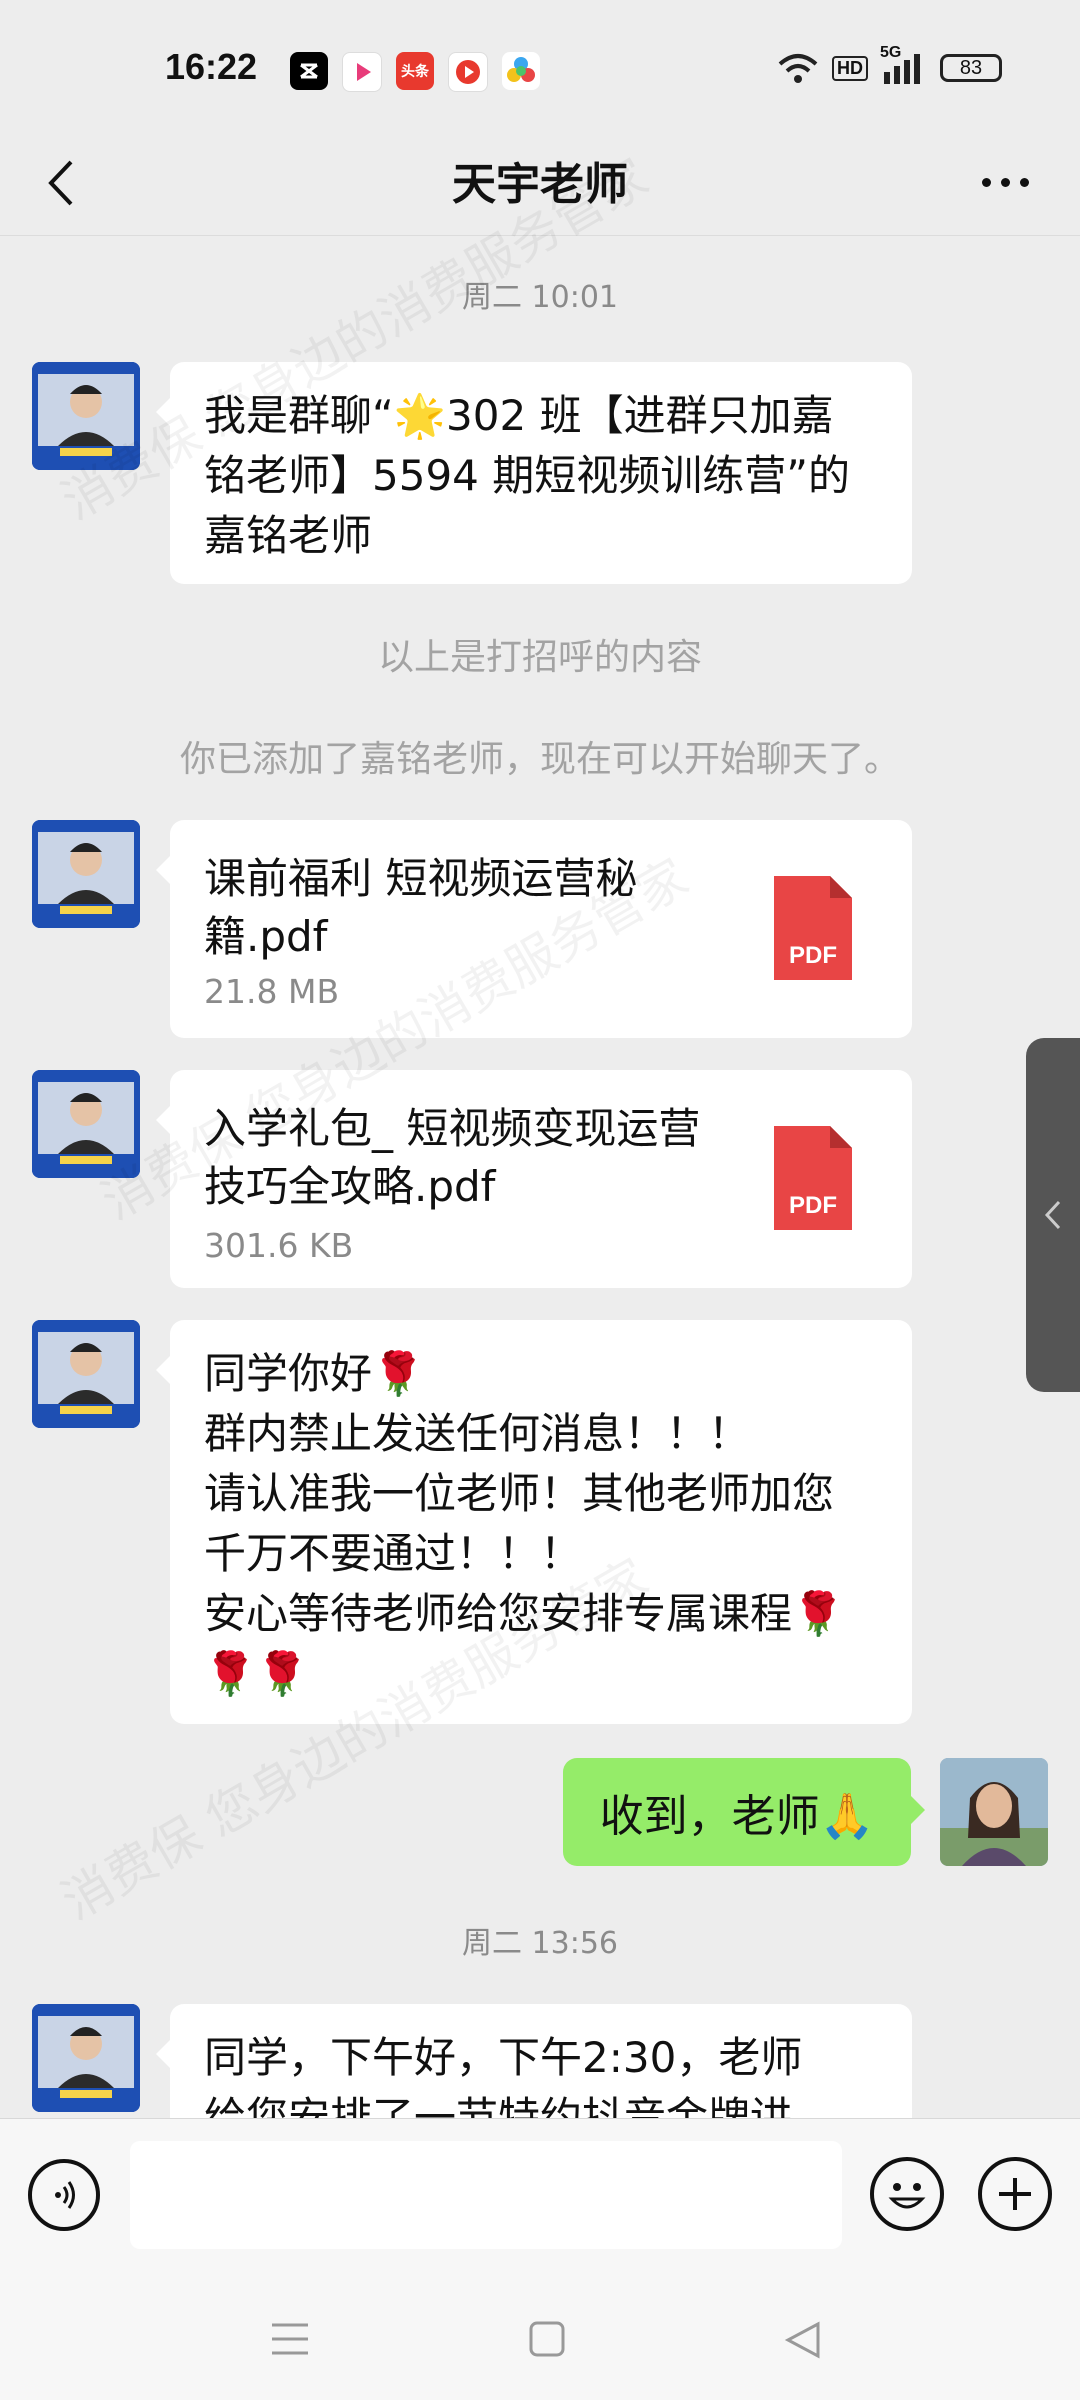  I want to click on network-type: 5G, so click(891, 52).